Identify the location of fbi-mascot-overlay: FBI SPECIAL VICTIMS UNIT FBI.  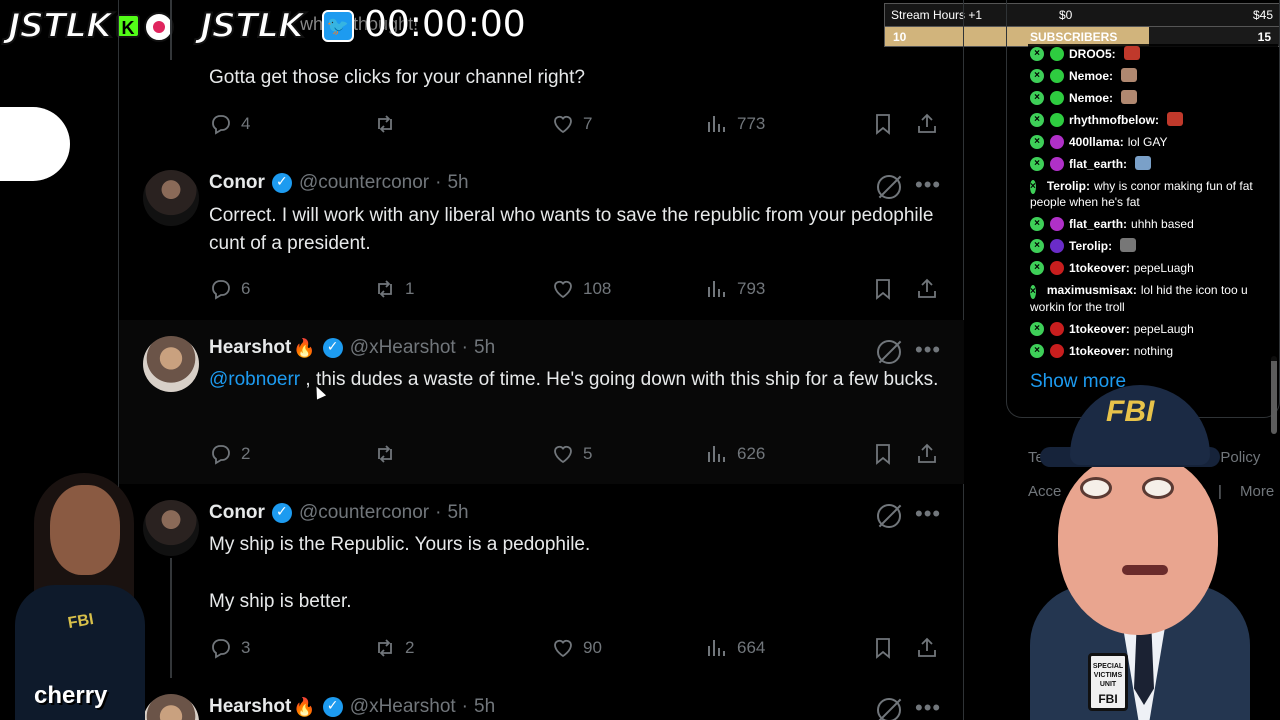
(1140, 552).